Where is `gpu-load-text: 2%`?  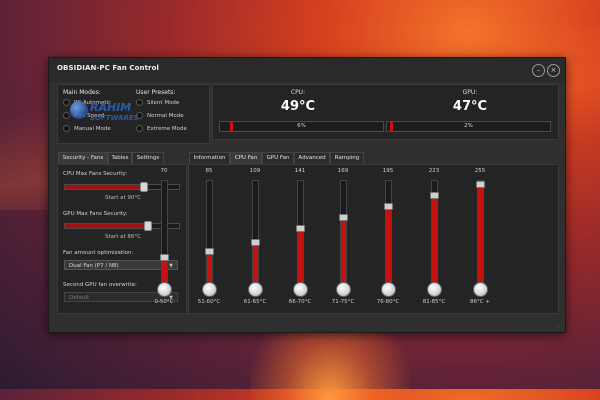 gpu-load-text: 2% is located at coordinates (468, 126).